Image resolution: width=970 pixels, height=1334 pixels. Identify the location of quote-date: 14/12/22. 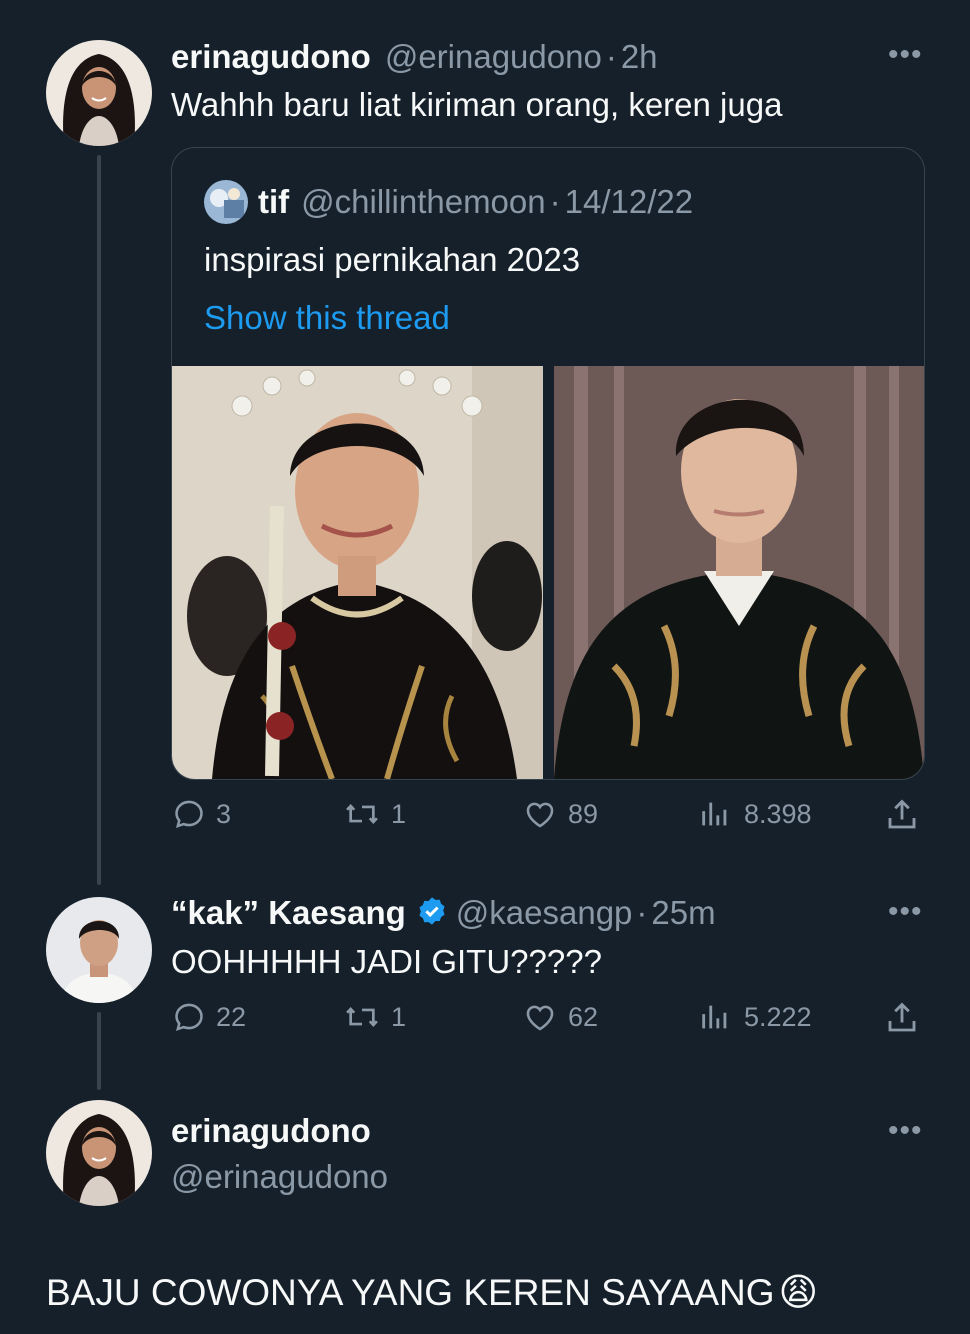
(629, 202).